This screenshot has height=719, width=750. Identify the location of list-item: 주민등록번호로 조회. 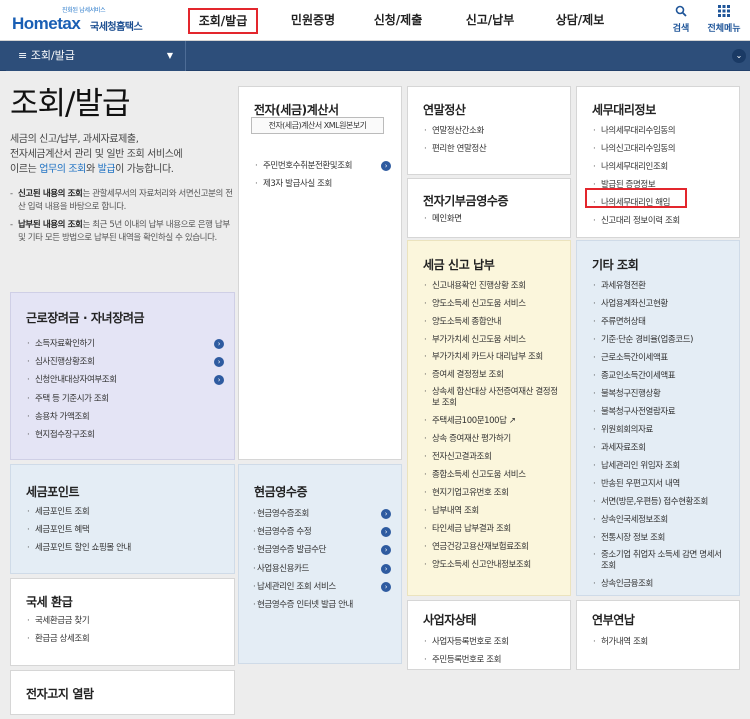
(492, 660).